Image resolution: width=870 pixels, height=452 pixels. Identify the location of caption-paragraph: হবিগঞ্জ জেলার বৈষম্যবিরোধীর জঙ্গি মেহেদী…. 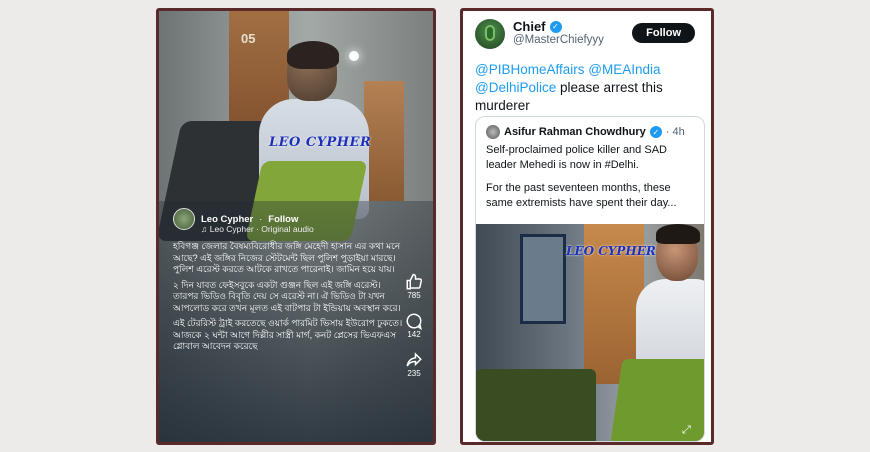
(287, 257).